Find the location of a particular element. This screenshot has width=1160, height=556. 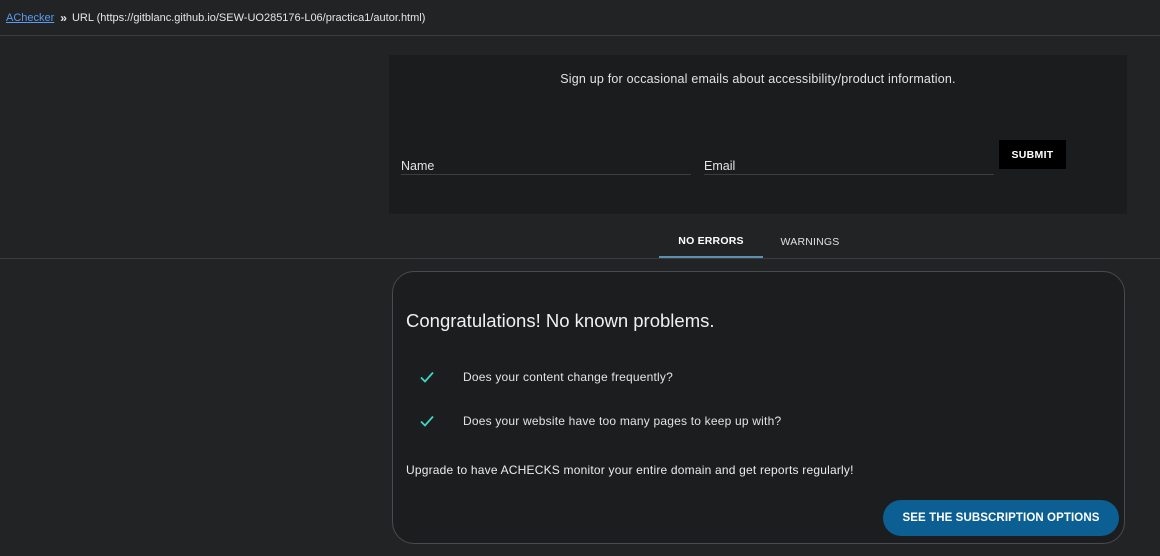

name-field is located at coordinates (546, 165).